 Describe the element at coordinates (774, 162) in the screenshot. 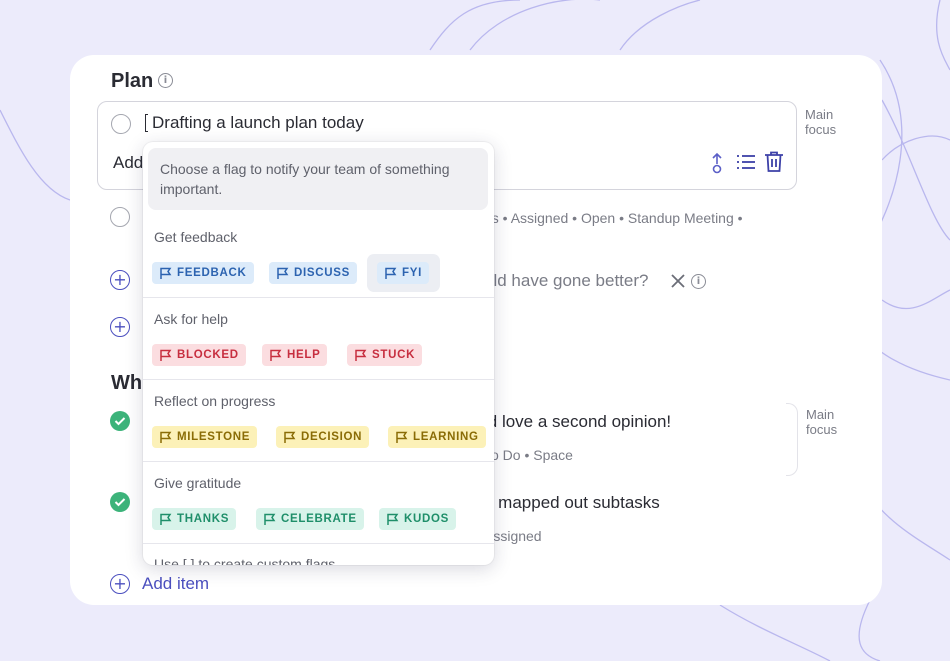

I see `trash-icon` at that location.